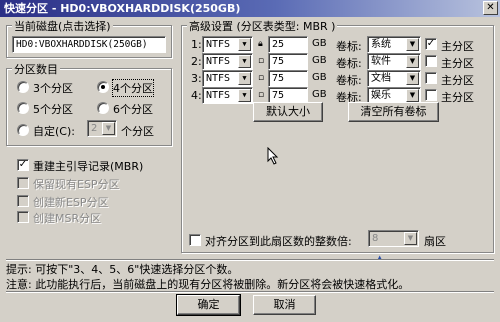  I want to click on current-disk-group: 当前磁盘(点击选择) HD0:VBOXHARDDISK(250GB), so click(89, 38).